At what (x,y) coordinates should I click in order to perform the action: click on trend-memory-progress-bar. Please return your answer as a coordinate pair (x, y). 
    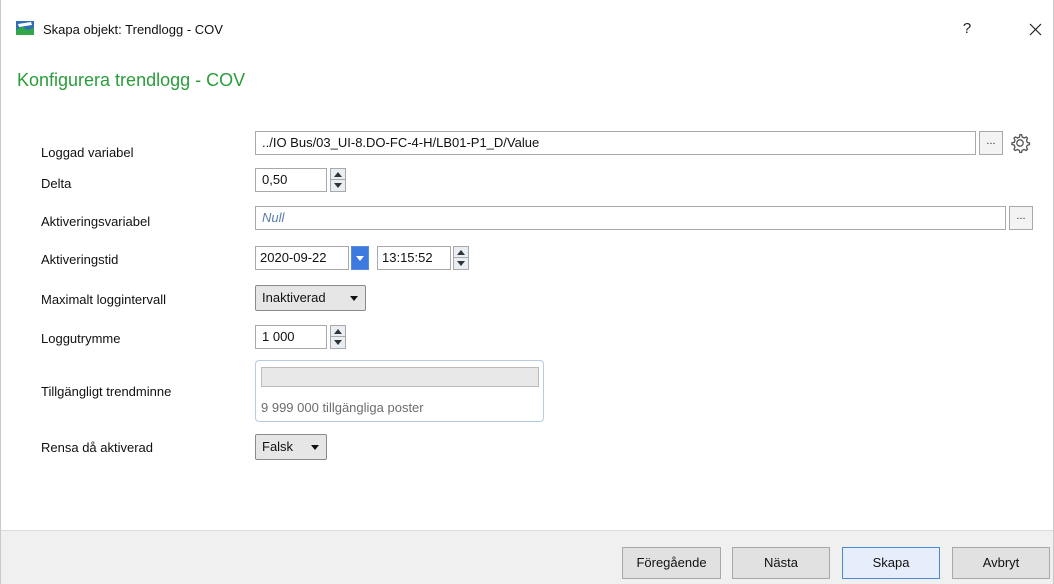
    Looking at the image, I should click on (400, 377).